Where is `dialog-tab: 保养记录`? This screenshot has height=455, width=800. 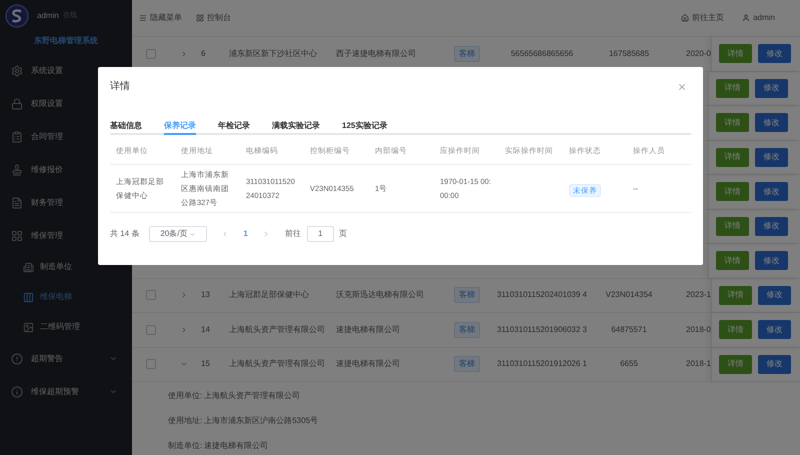 dialog-tab: 保养记录 is located at coordinates (180, 127).